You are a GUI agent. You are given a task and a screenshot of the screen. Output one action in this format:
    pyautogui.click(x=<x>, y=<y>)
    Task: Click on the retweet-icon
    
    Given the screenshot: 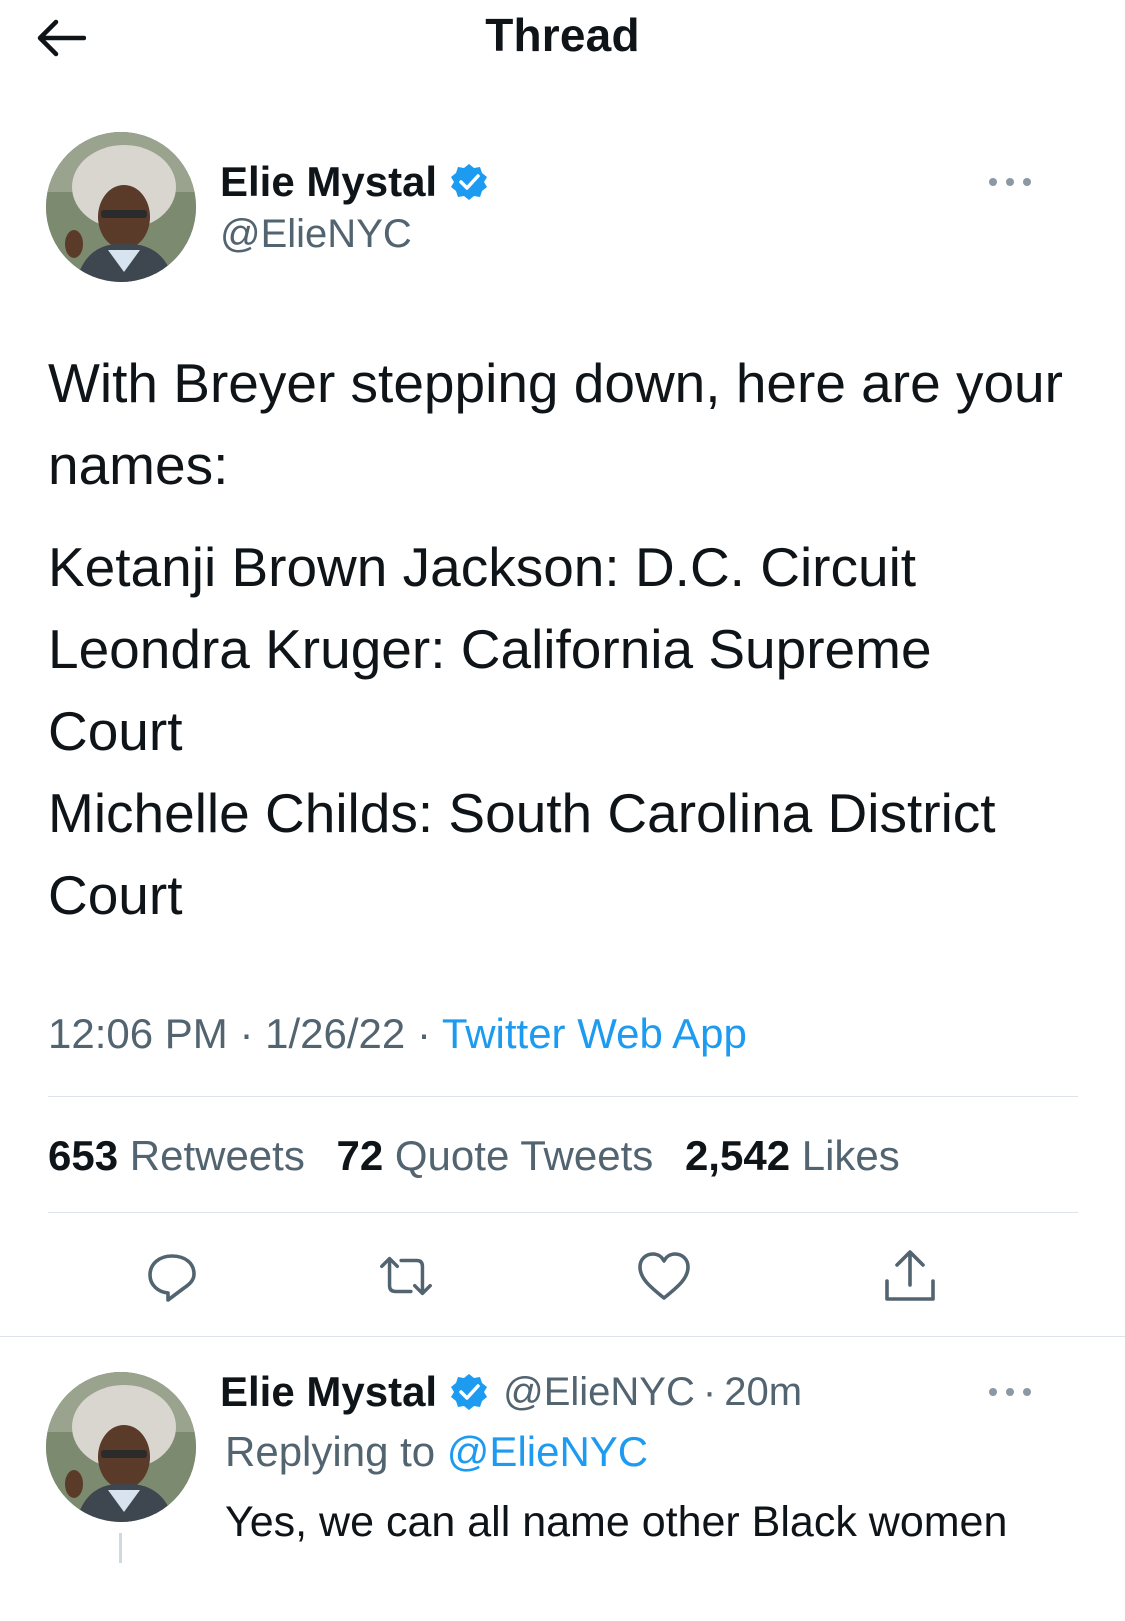 What is the action you would take?
    pyautogui.click(x=406, y=1276)
    